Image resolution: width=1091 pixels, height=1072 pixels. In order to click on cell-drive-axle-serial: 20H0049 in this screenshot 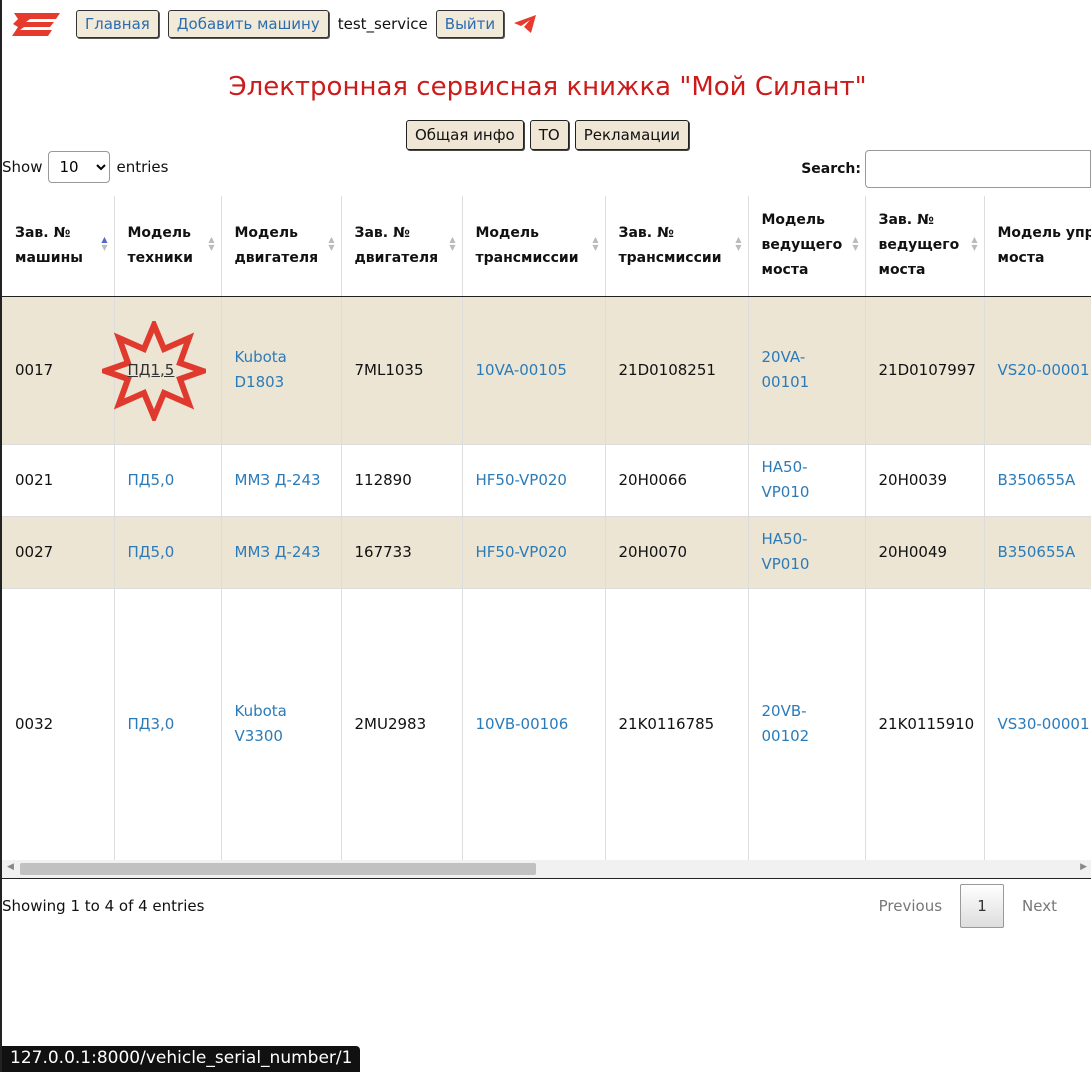, I will do `click(925, 551)`.